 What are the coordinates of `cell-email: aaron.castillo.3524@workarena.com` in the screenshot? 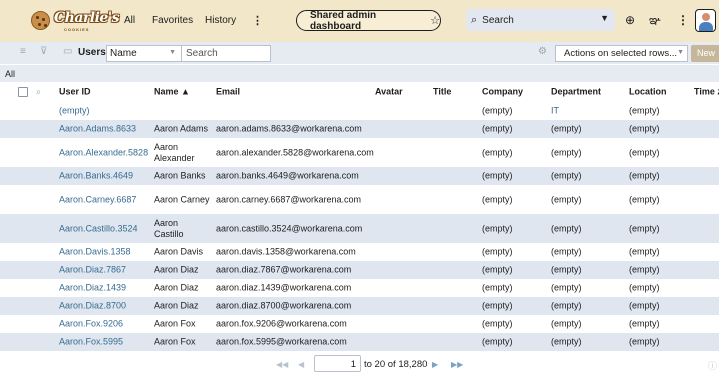 It's located at (289, 228).